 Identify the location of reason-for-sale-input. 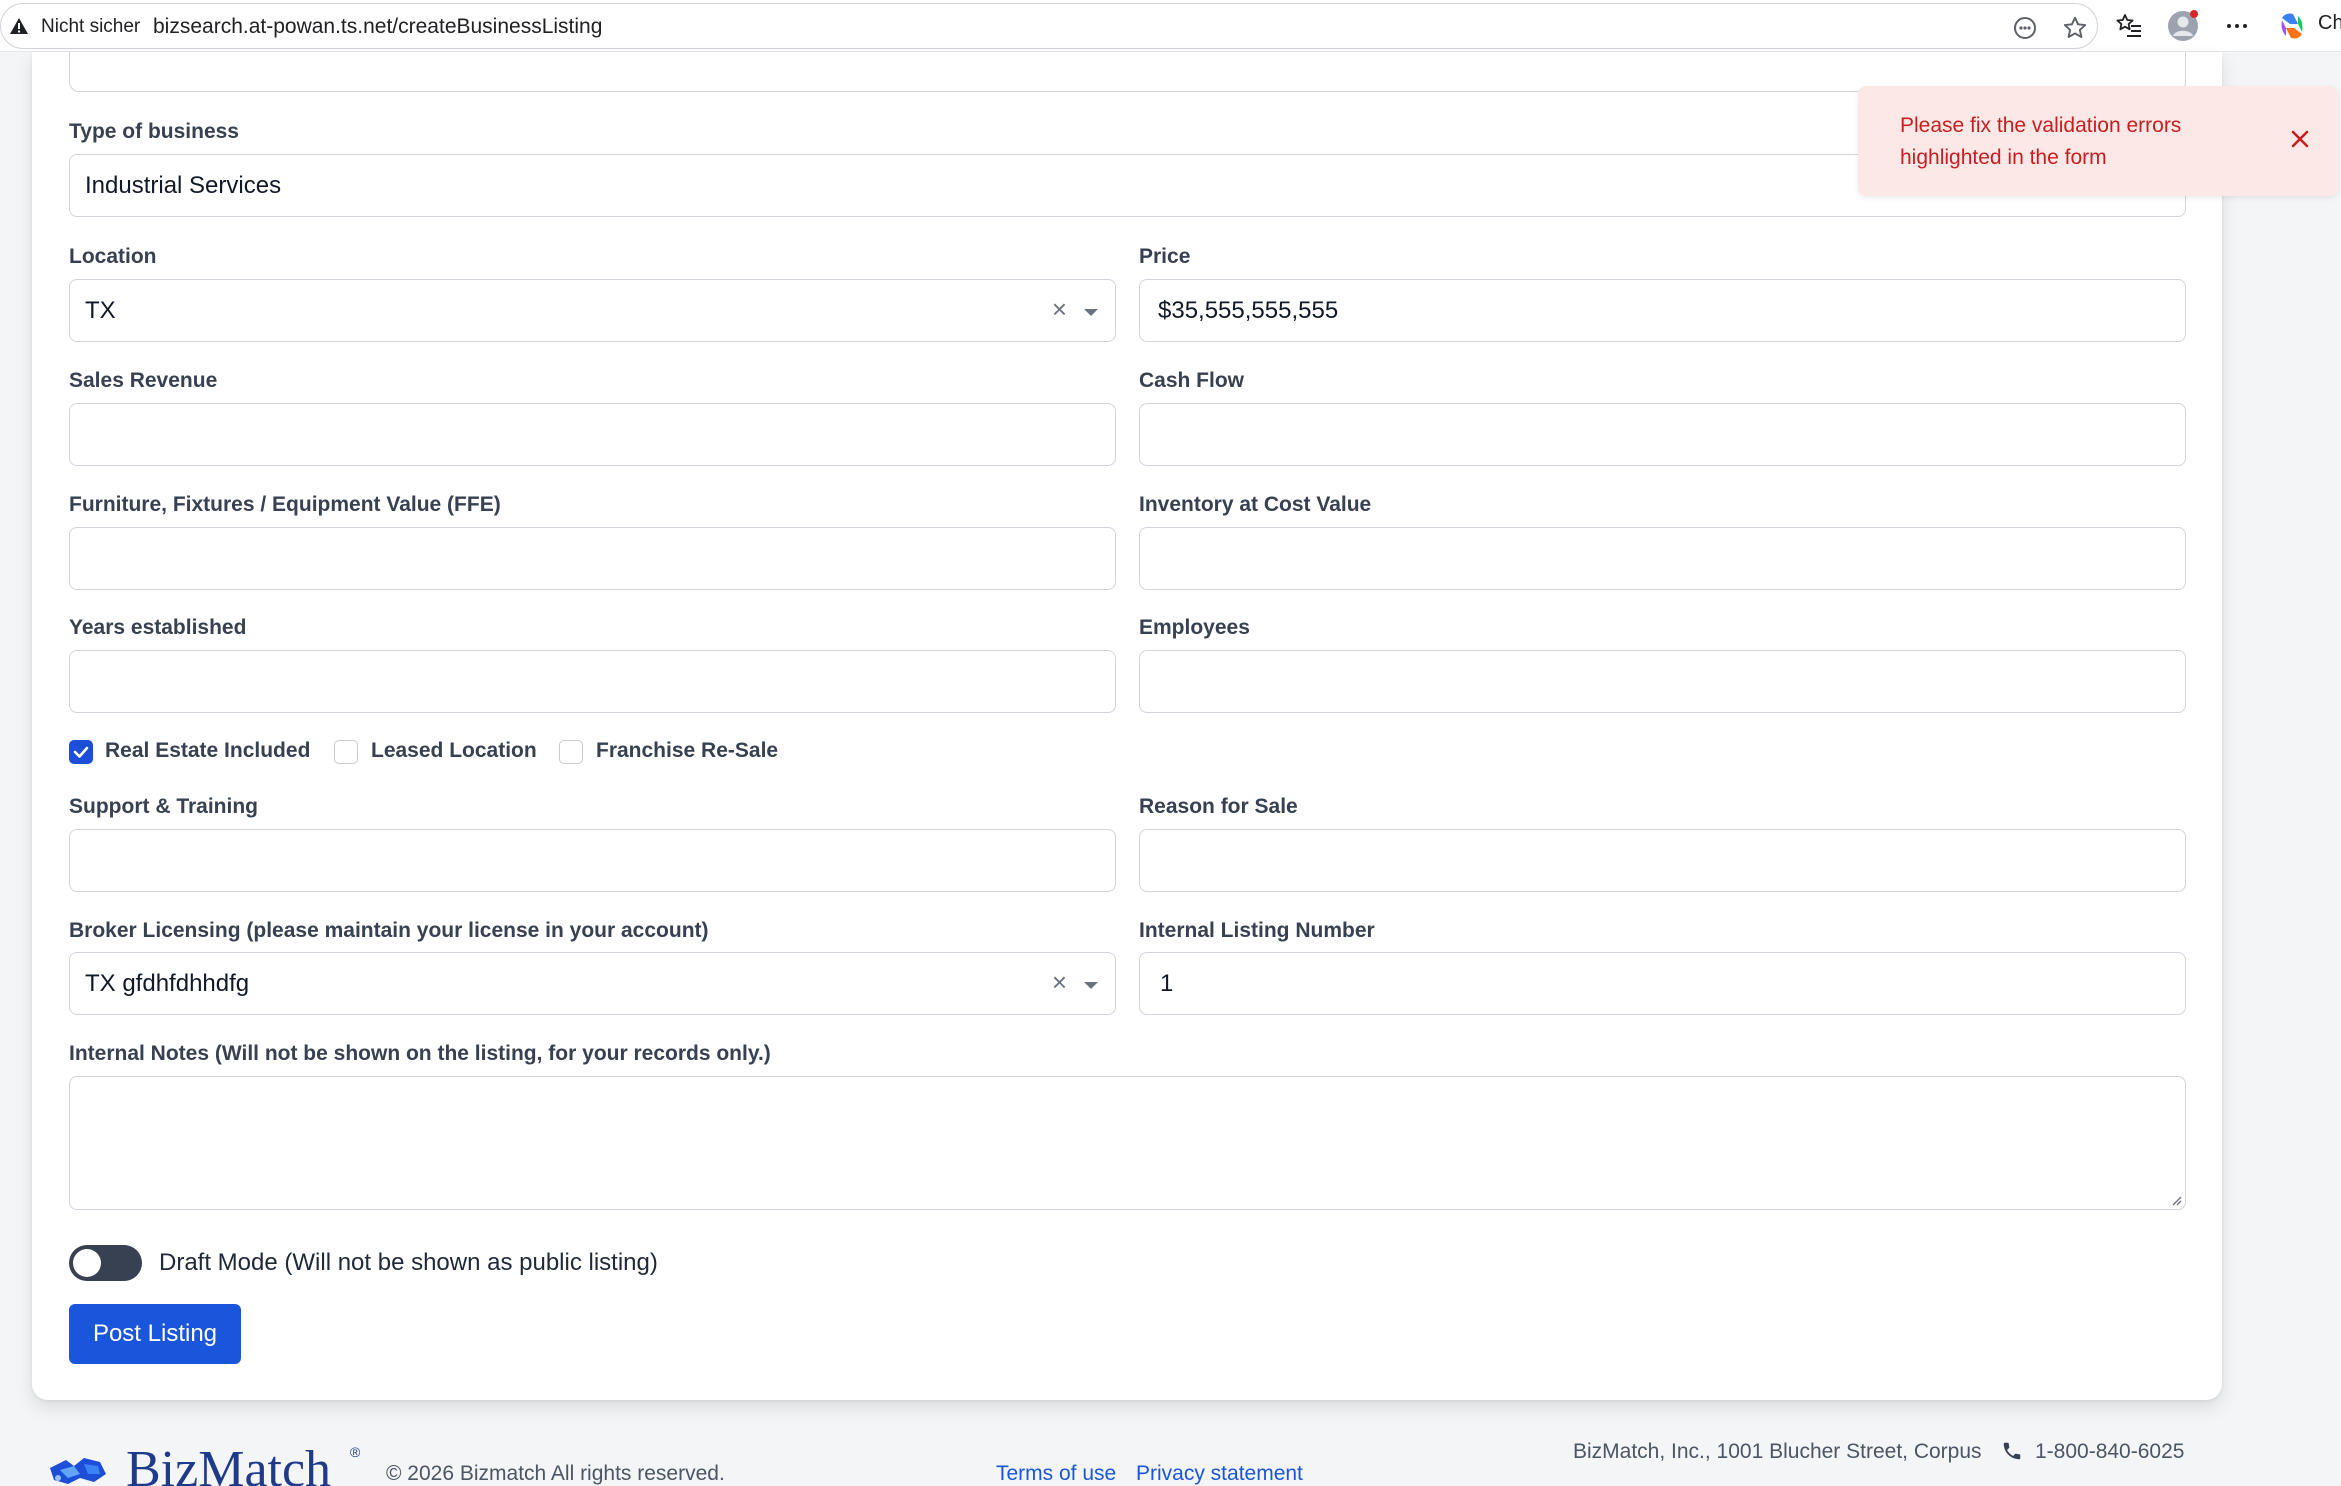
(1662, 860).